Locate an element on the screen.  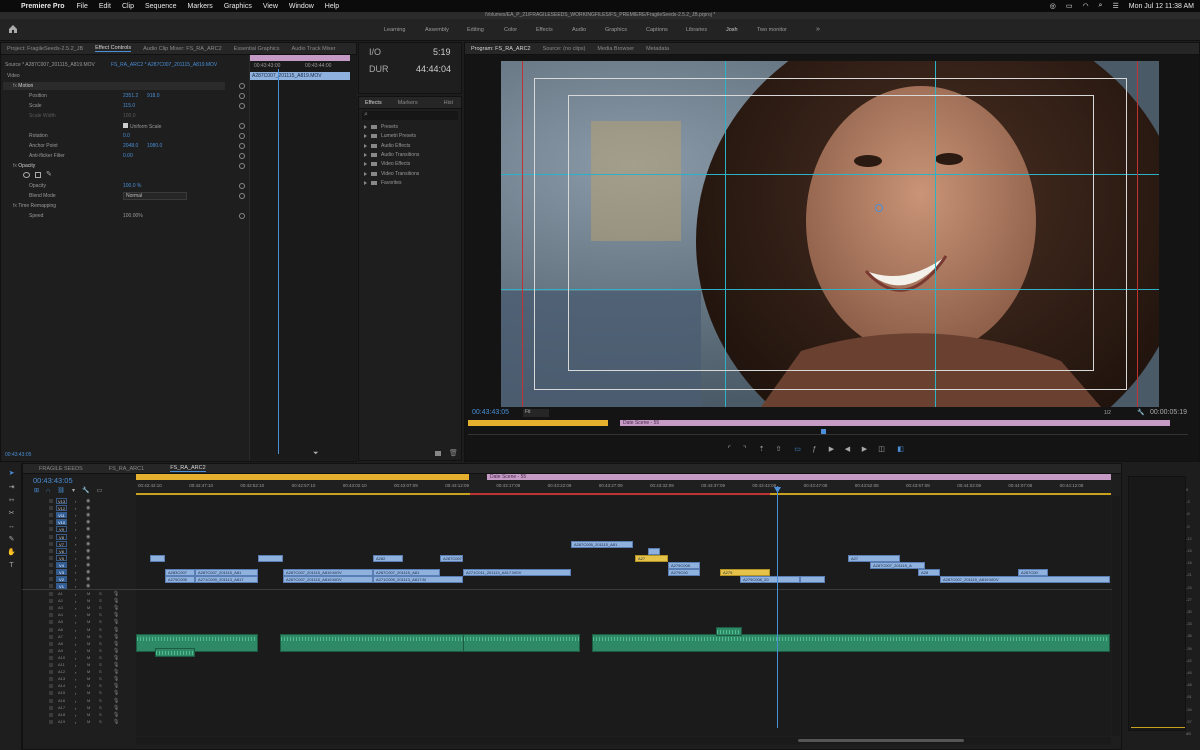
reset-position-icon is located at coordinates (242, 96).